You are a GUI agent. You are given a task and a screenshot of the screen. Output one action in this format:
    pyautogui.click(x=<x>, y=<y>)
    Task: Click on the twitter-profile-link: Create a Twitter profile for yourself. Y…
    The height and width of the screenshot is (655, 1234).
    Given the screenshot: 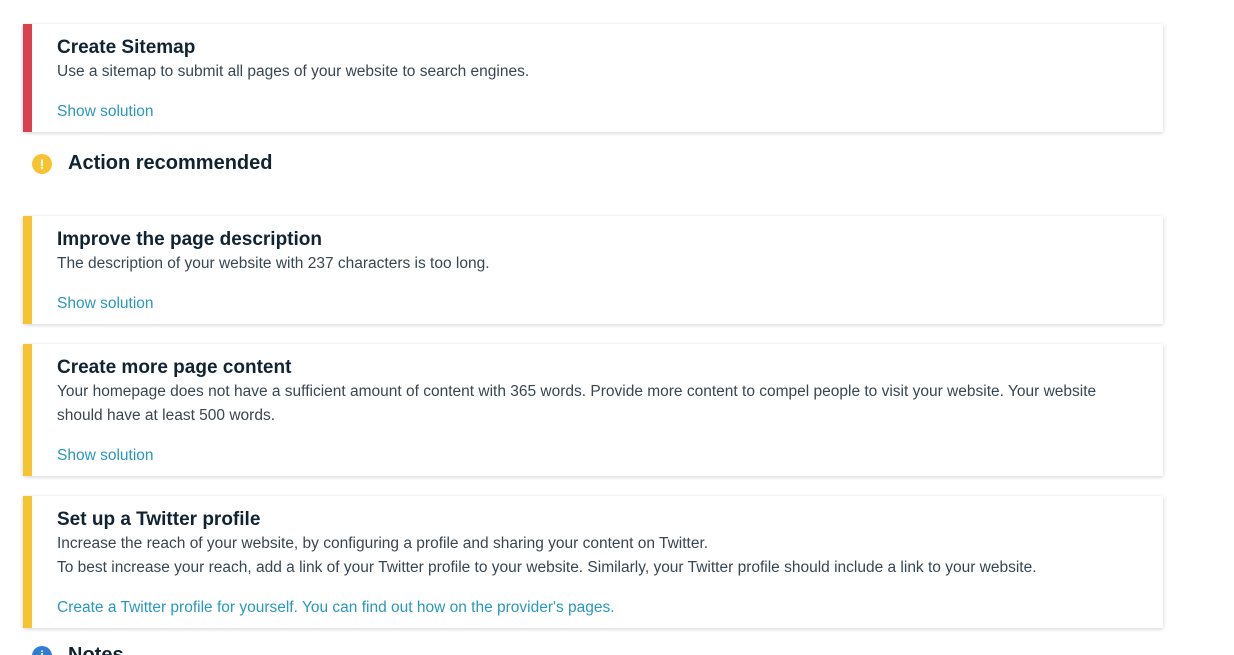 What is the action you would take?
    pyautogui.click(x=336, y=608)
    